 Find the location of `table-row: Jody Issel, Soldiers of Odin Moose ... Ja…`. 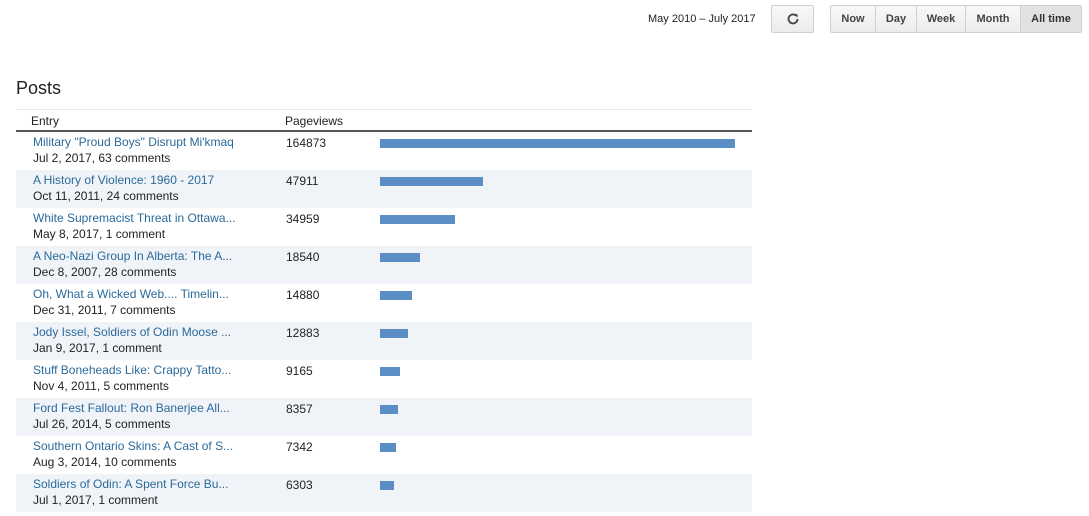

table-row: Jody Issel, Soldiers of Odin Moose ... Ja… is located at coordinates (384, 341).